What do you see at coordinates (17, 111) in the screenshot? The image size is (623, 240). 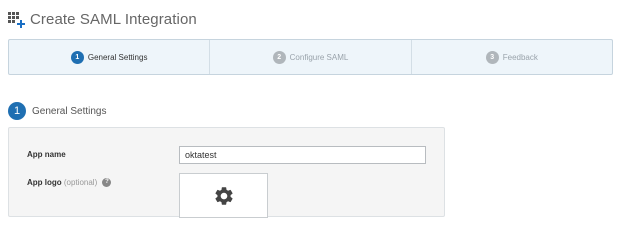 I see `section-number-badge: 1` at bounding box center [17, 111].